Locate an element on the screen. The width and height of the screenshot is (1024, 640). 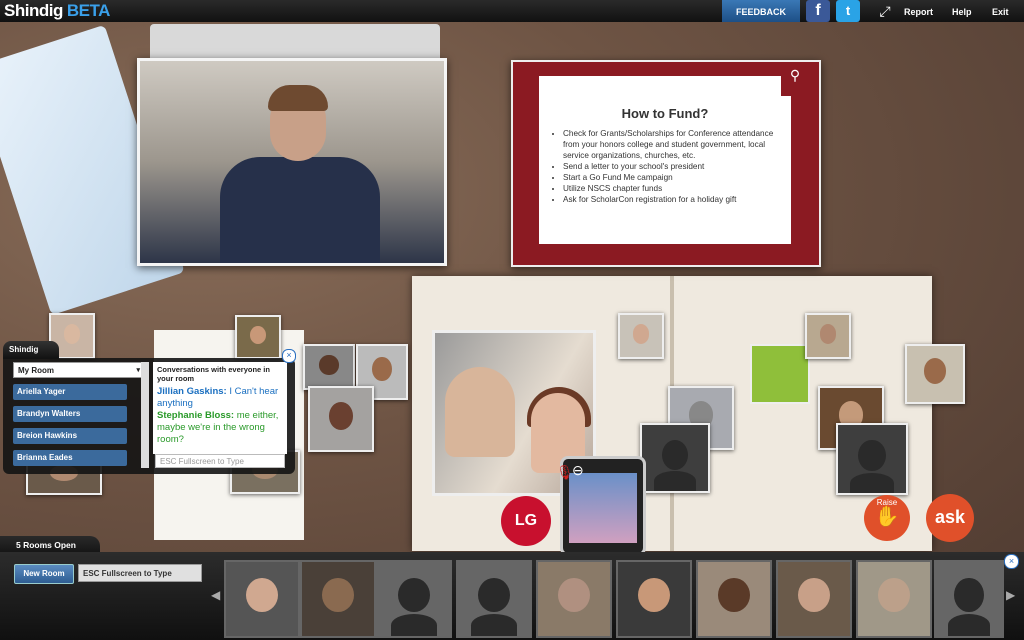
user-list-item: Brandyn Walters is located at coordinates (70, 414).